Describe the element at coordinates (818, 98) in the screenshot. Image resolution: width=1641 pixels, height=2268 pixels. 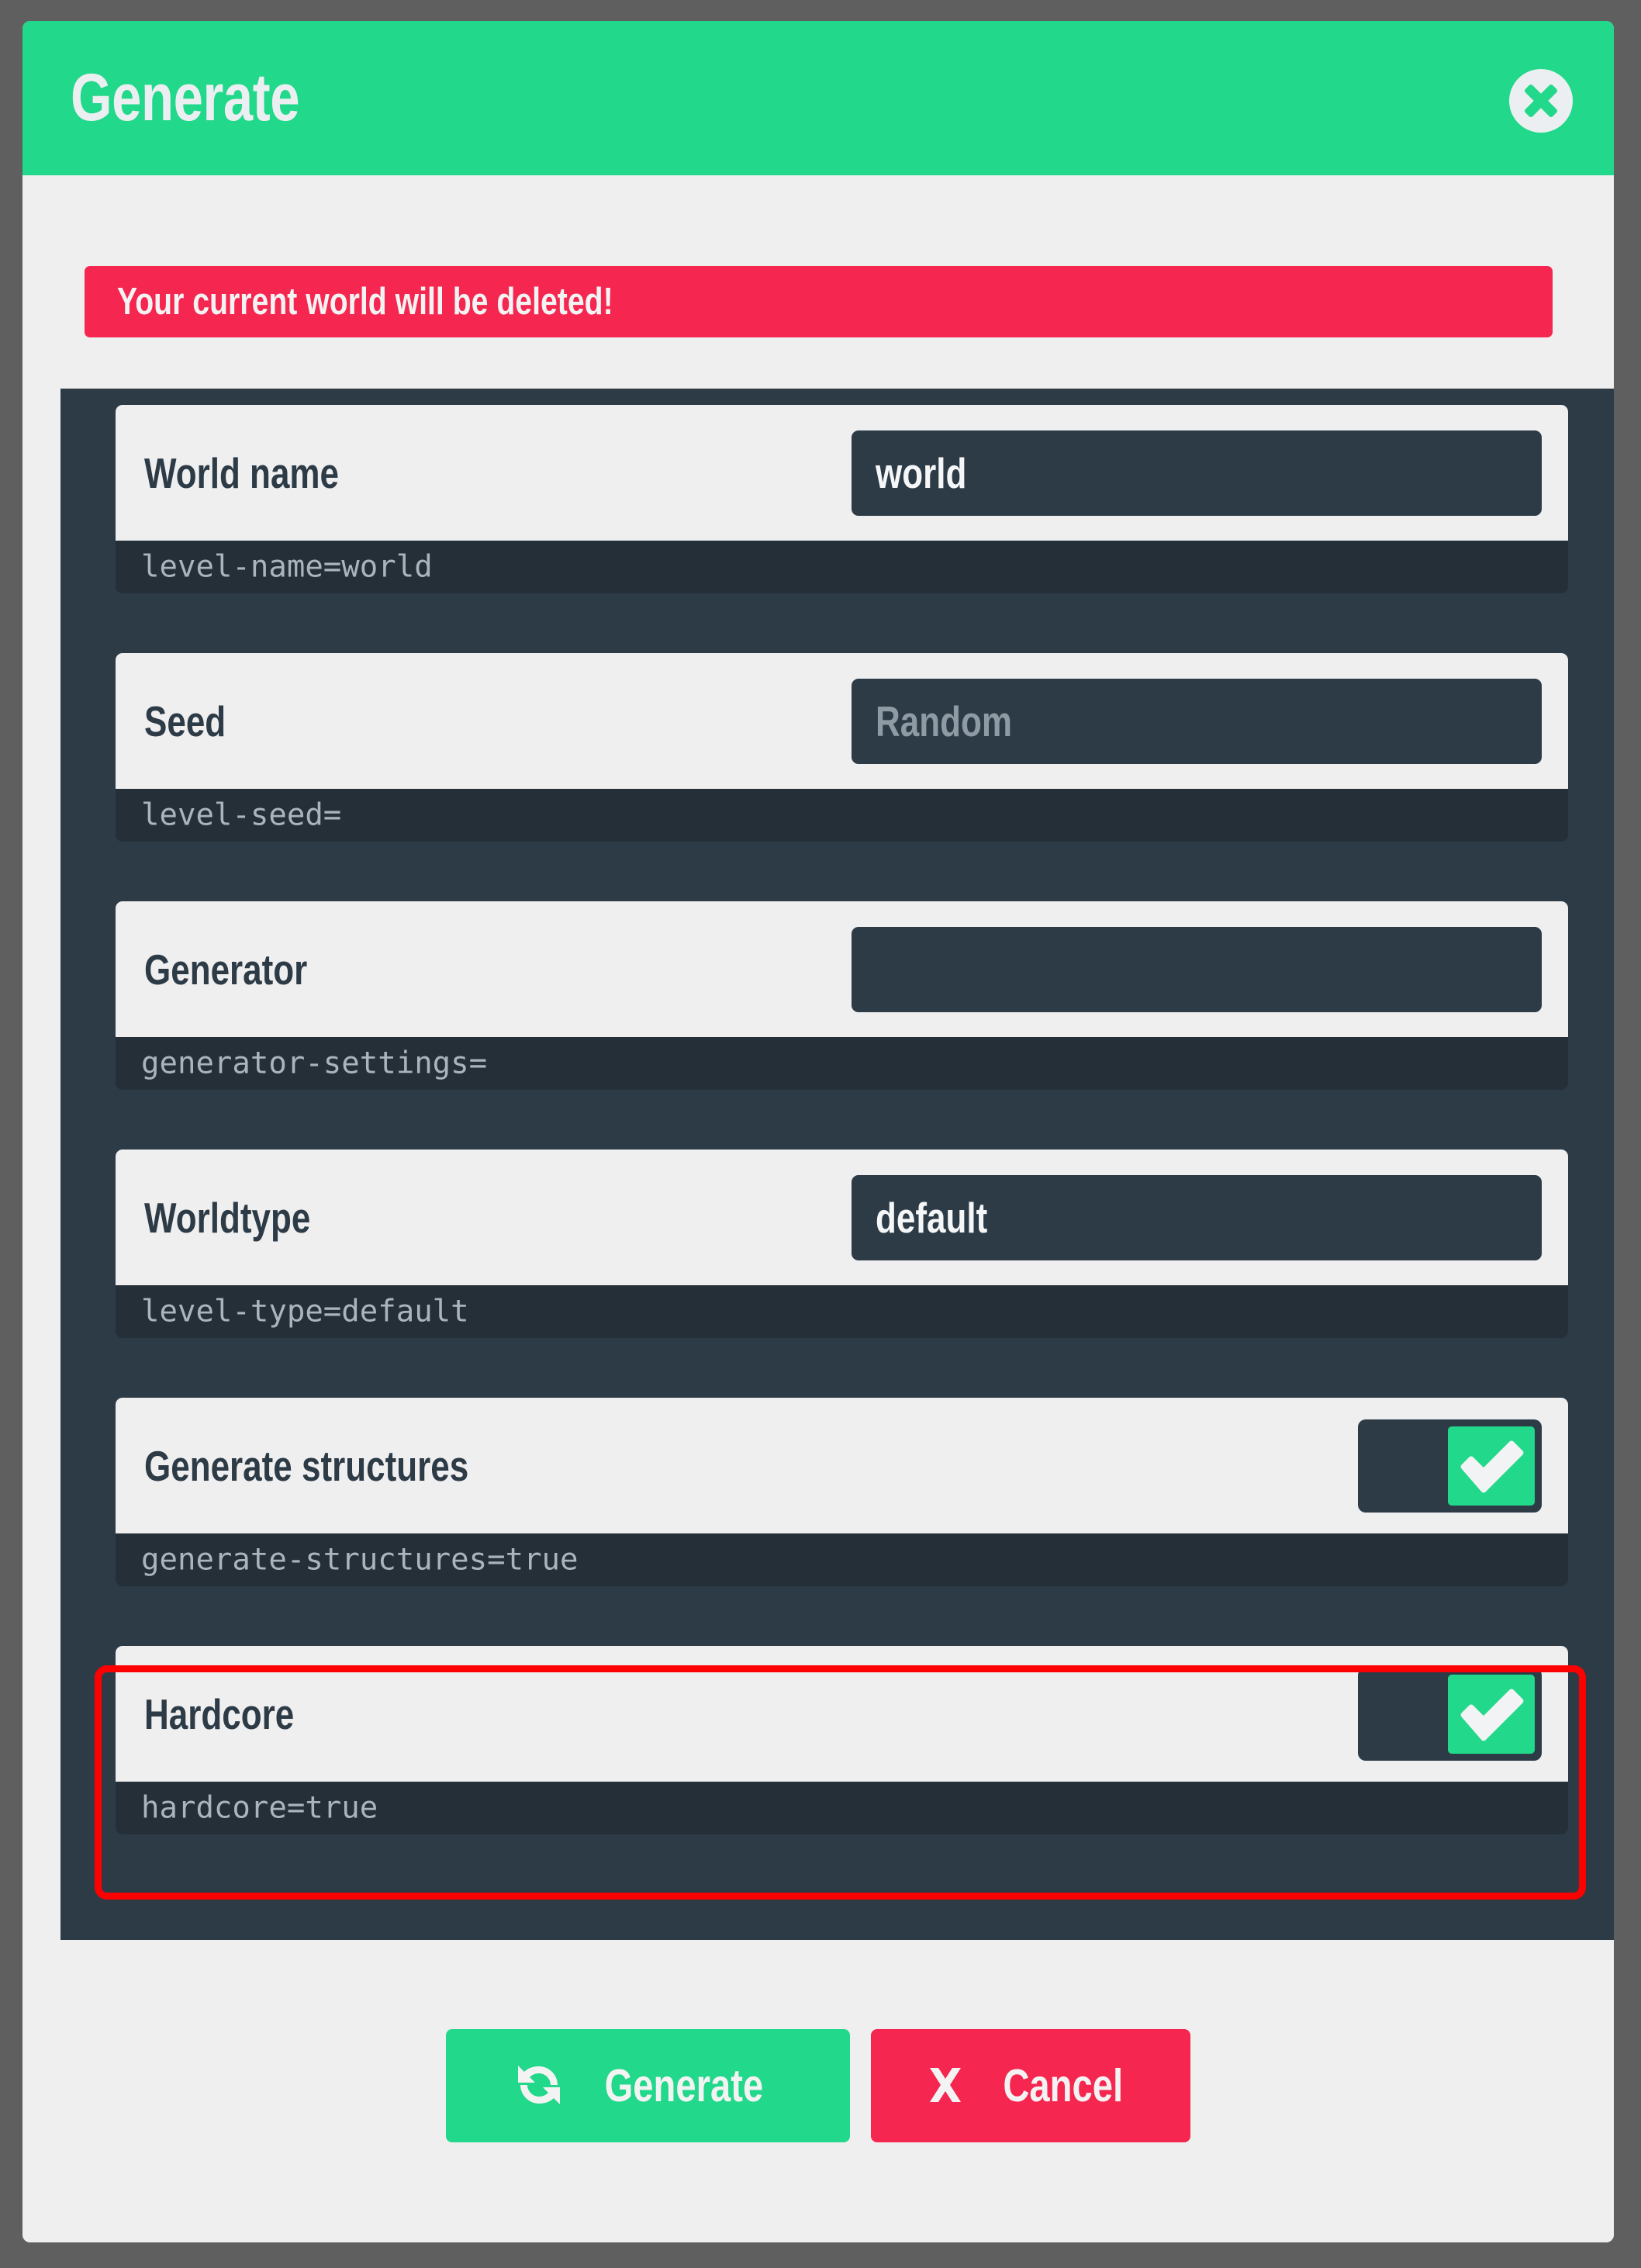
I see `modal-header: Generate` at that location.